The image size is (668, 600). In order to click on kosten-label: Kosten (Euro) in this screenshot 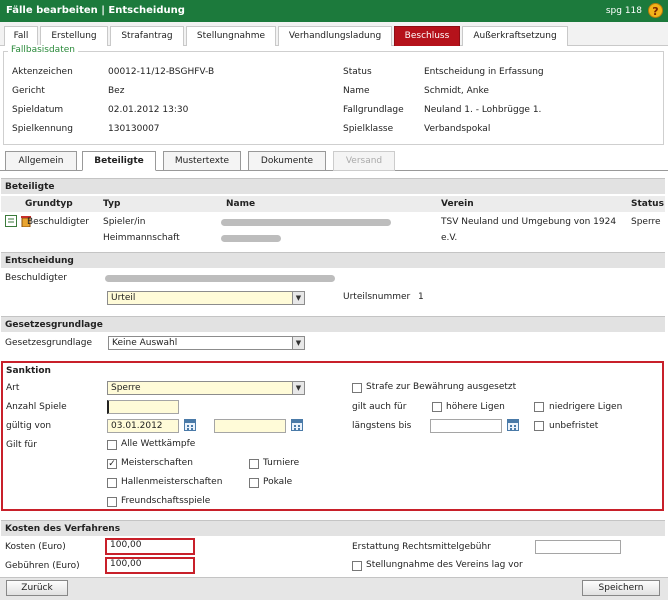, I will do `click(35, 547)`.